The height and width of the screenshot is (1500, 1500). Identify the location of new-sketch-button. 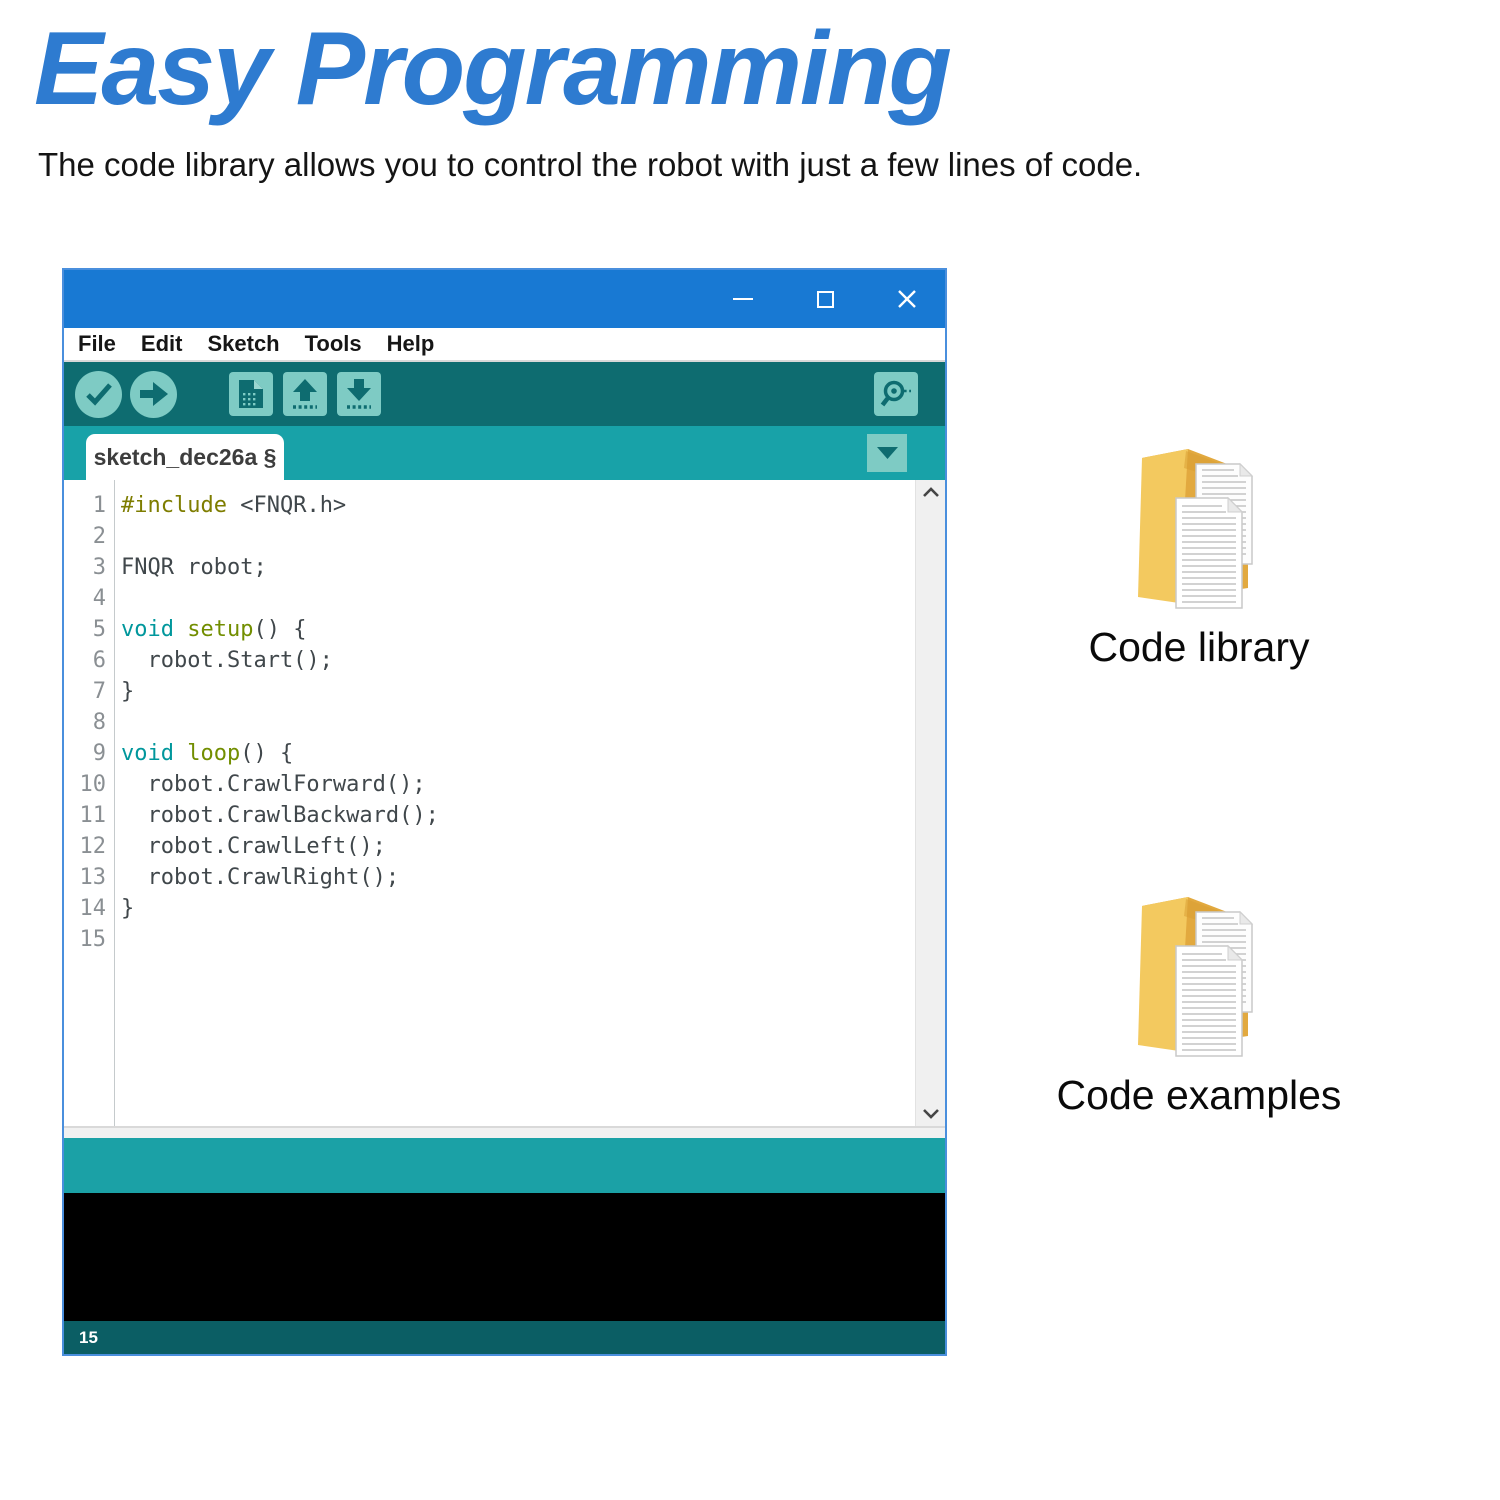
(251, 394).